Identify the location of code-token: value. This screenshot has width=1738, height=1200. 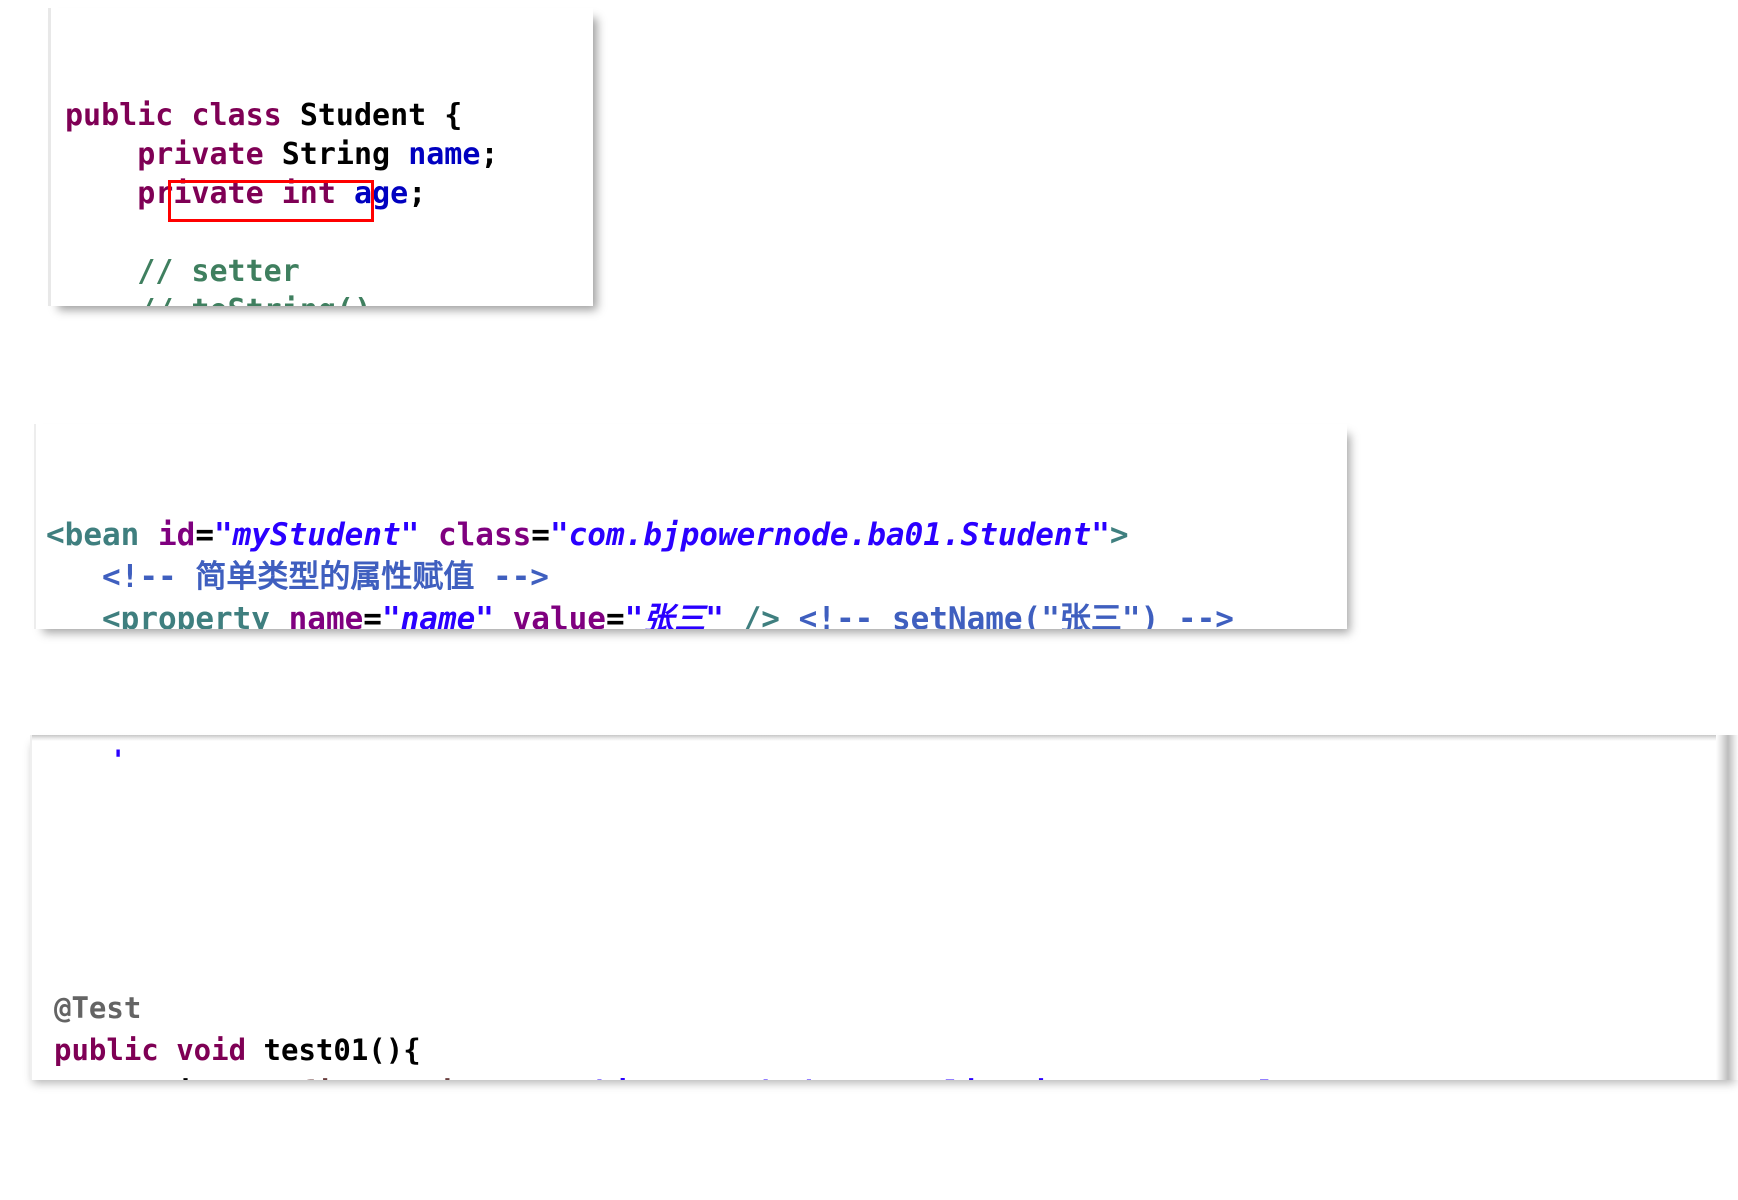
(559, 615).